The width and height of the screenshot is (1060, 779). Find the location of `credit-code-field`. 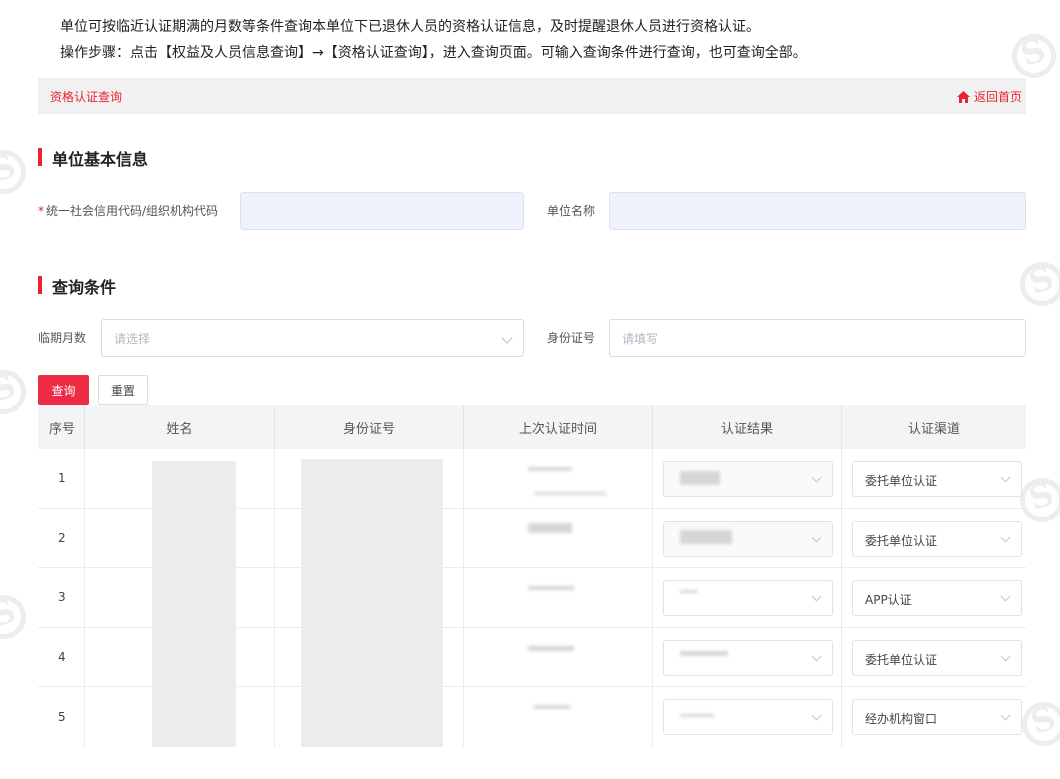

credit-code-field is located at coordinates (382, 211).